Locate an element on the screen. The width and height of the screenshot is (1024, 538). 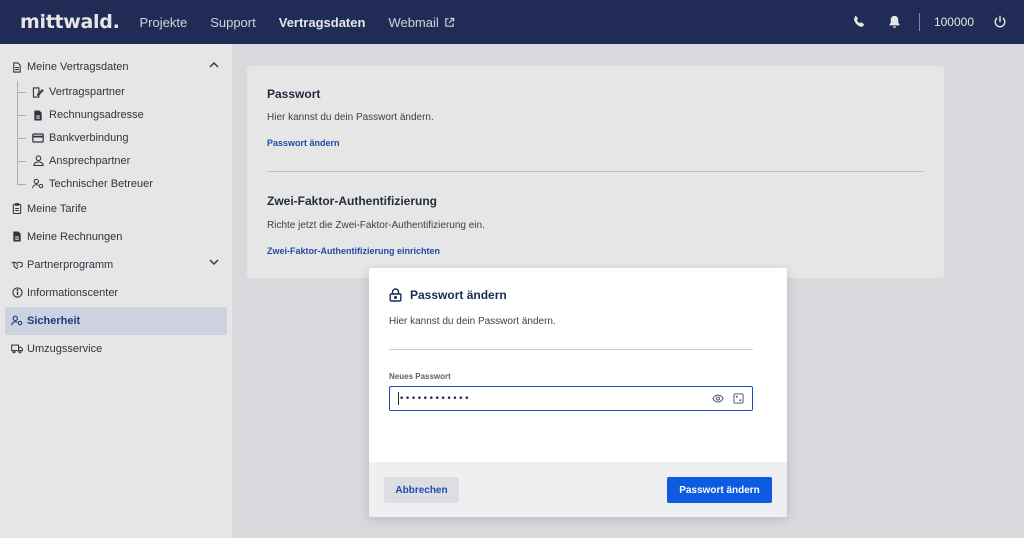
new-password-field-wrapper is located at coordinates (571, 398).